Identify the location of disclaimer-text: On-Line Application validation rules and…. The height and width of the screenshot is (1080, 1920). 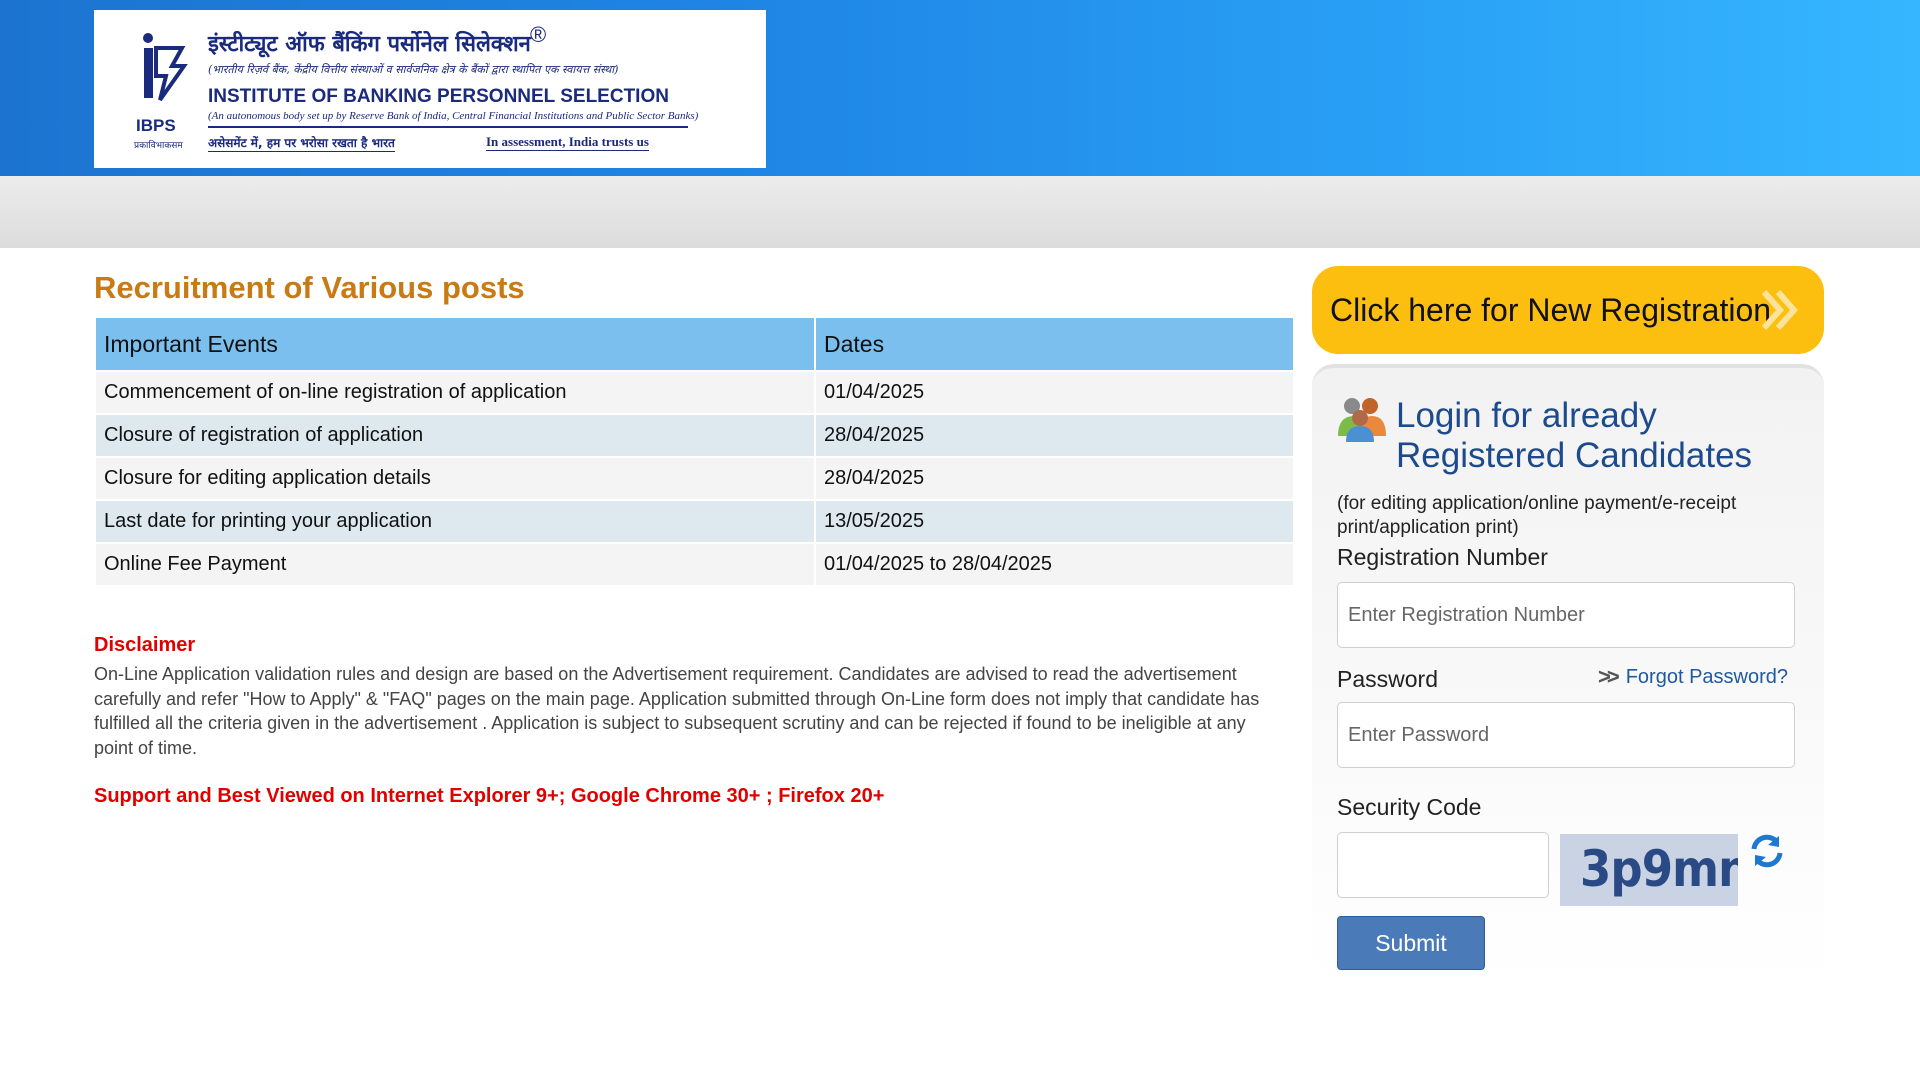
(677, 711).